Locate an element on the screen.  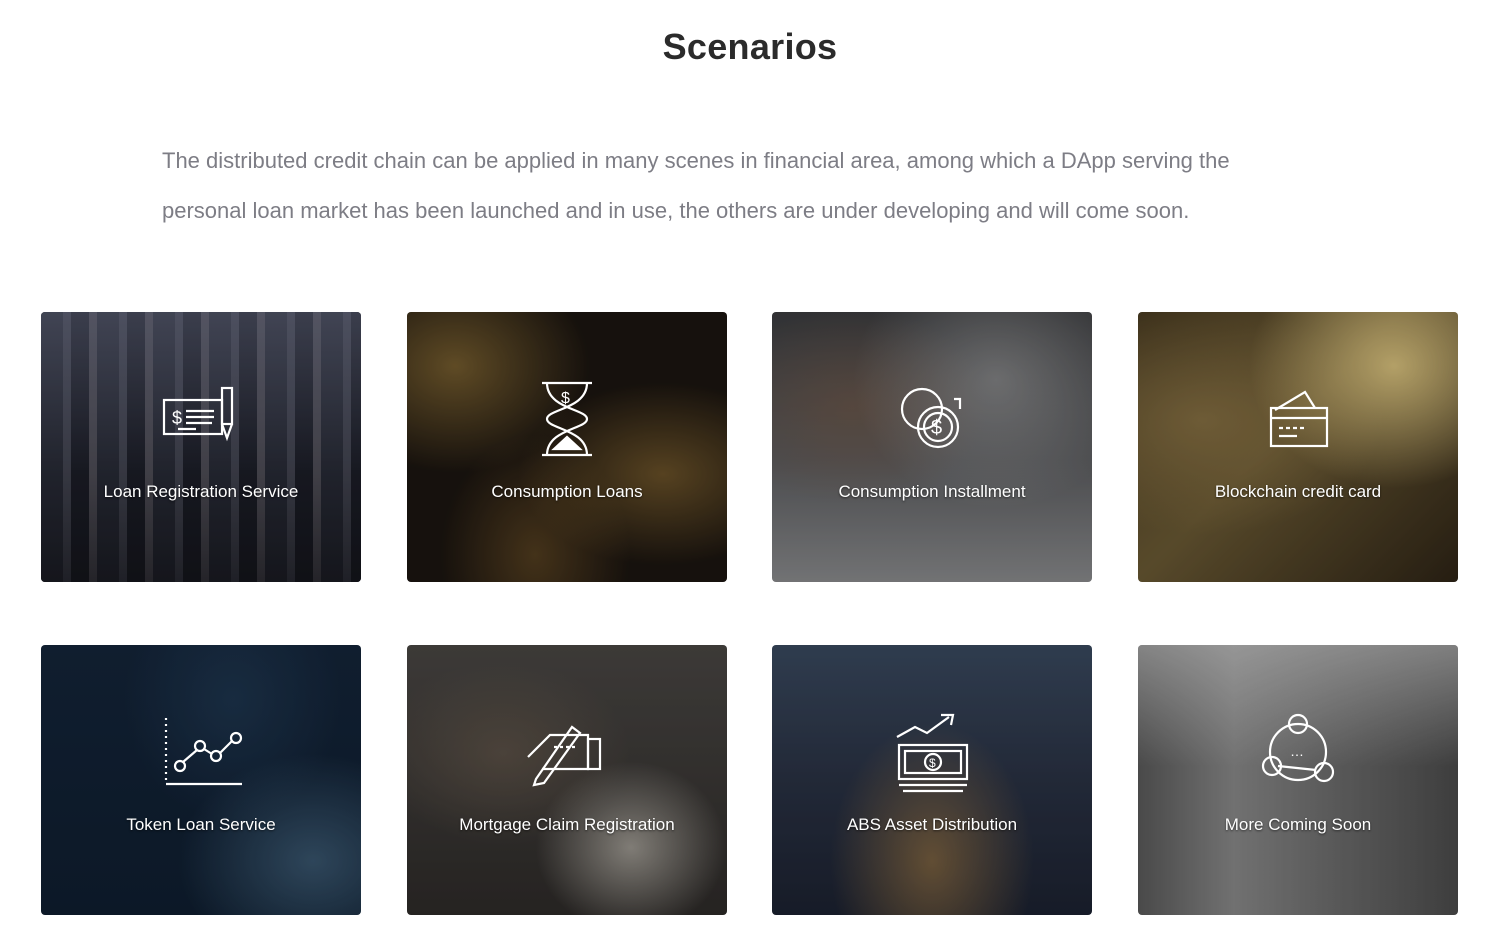
card-loan-registration-service: $ Loan Registration Service is located at coordinates (201, 447).